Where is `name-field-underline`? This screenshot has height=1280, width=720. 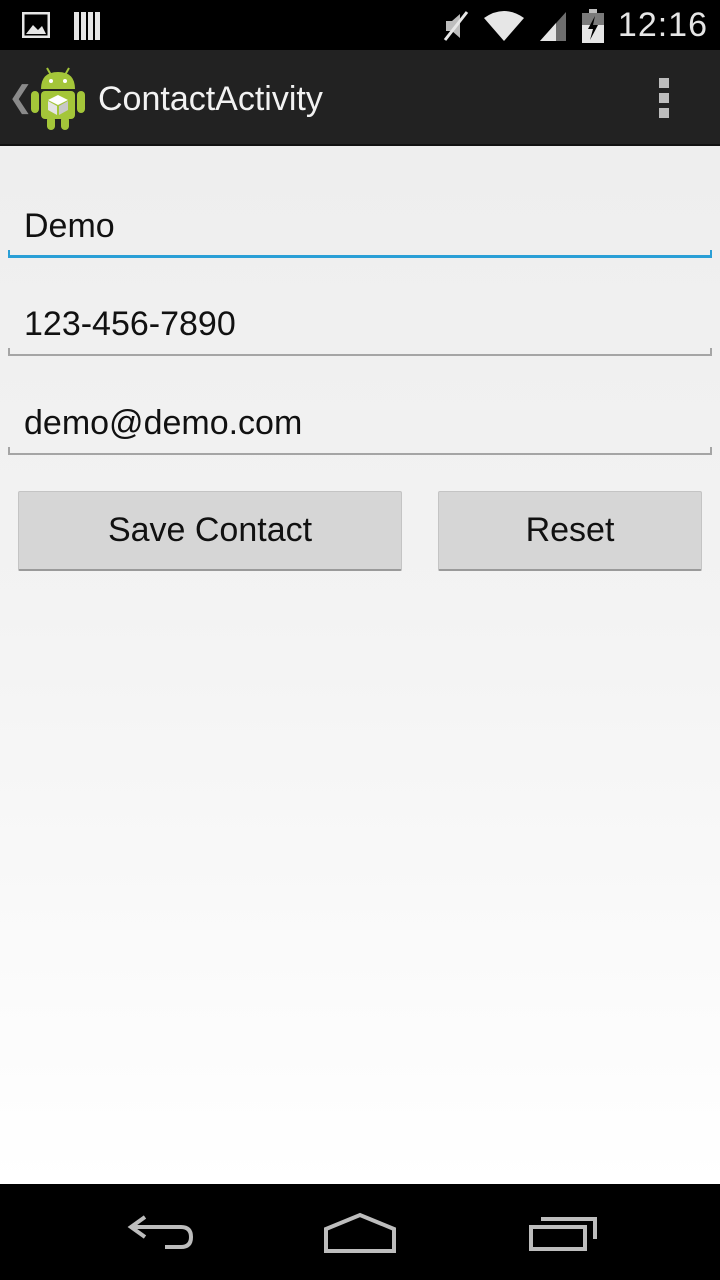
name-field-underline is located at coordinates (360, 254).